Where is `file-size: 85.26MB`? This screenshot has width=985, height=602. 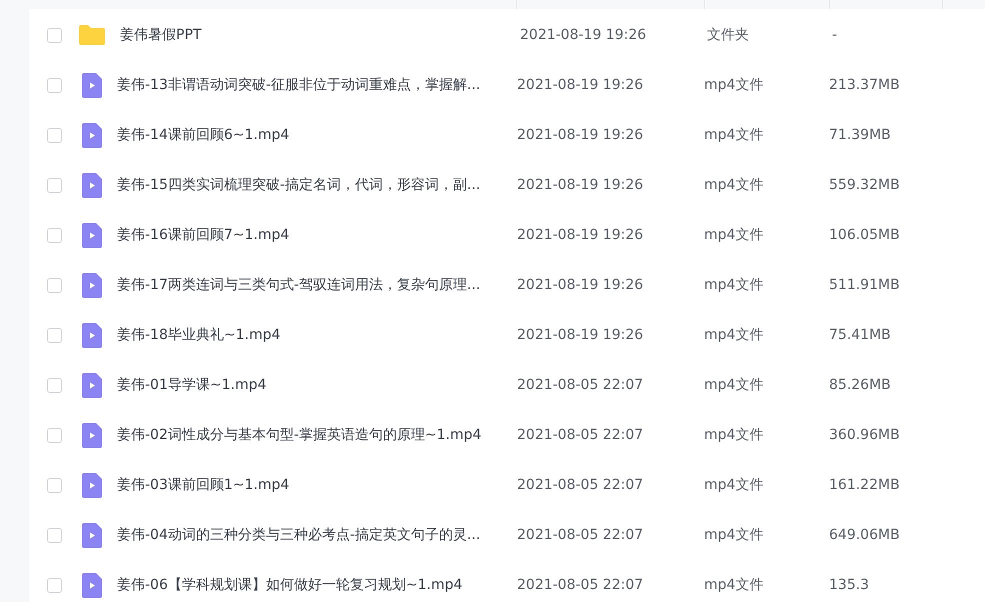
file-size: 85.26MB is located at coordinates (860, 385).